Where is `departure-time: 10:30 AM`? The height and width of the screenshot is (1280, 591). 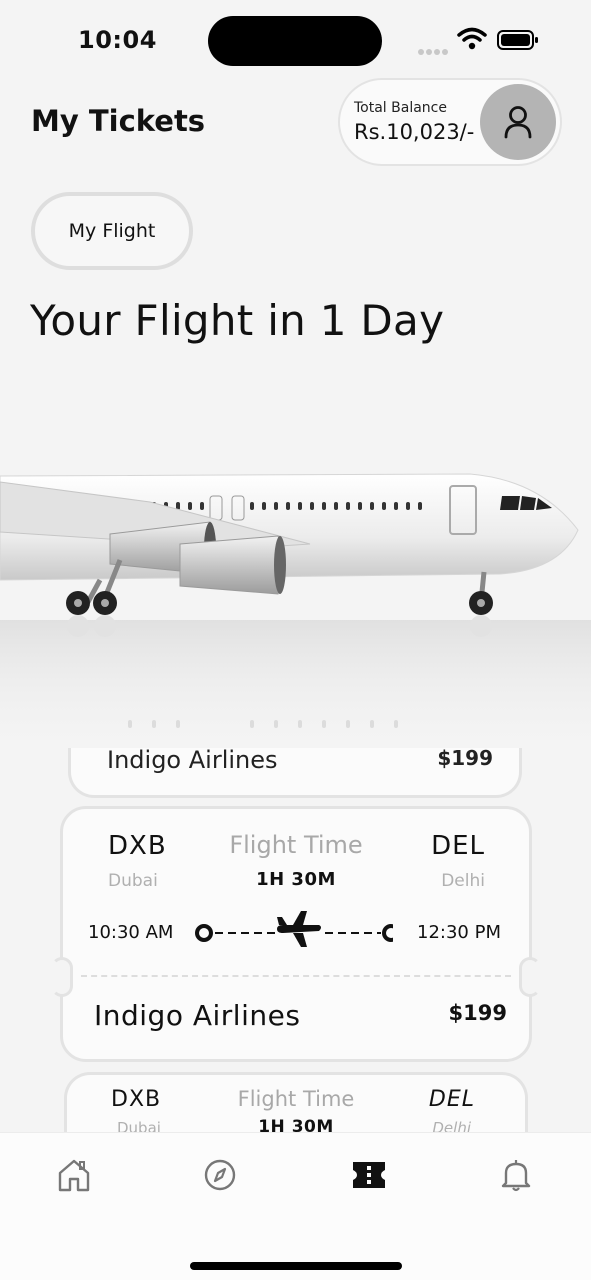
departure-time: 10:30 AM is located at coordinates (131, 932).